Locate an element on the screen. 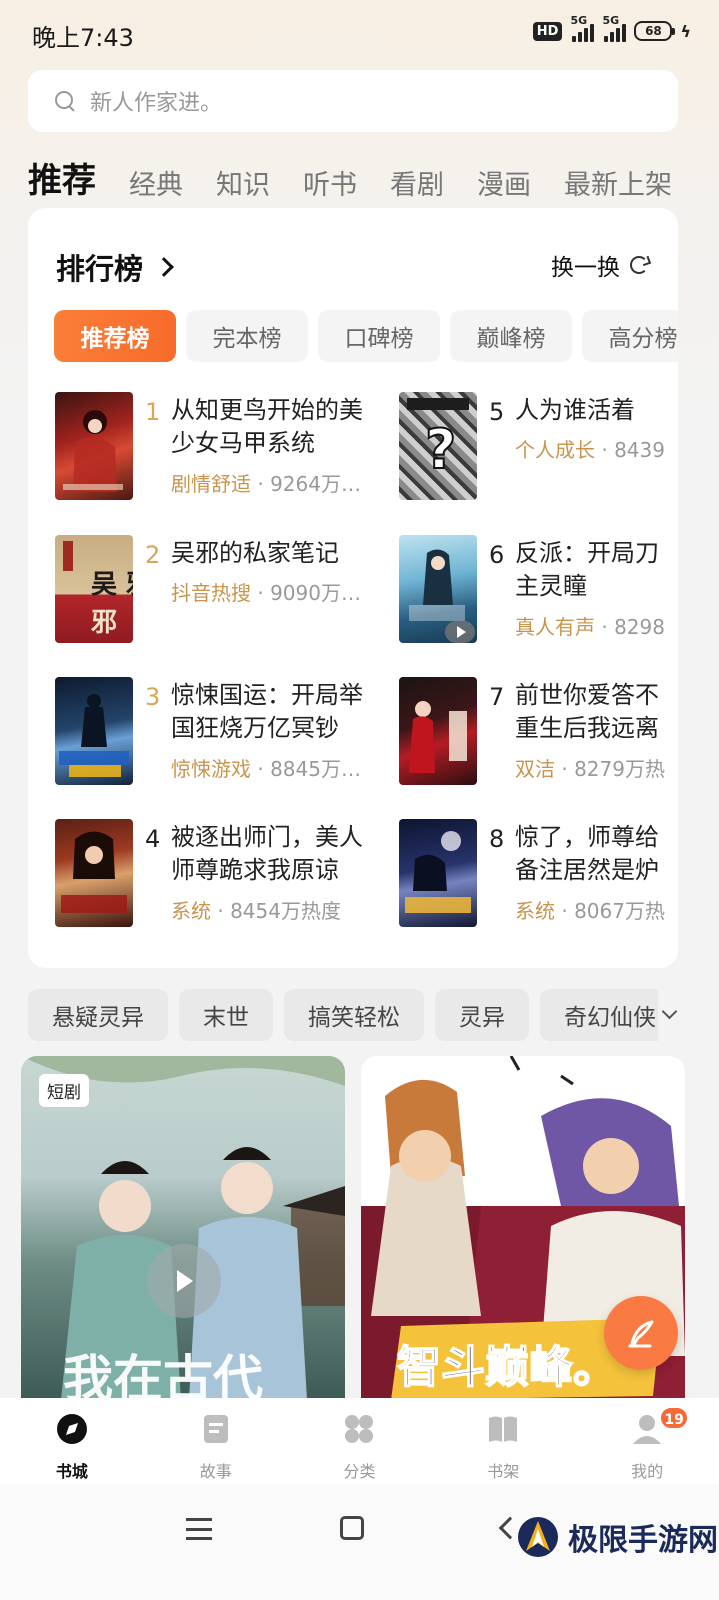 This screenshot has height=1600, width=719. book-title: 反派：开局刀 主灵瞳 is located at coordinates (587, 569).